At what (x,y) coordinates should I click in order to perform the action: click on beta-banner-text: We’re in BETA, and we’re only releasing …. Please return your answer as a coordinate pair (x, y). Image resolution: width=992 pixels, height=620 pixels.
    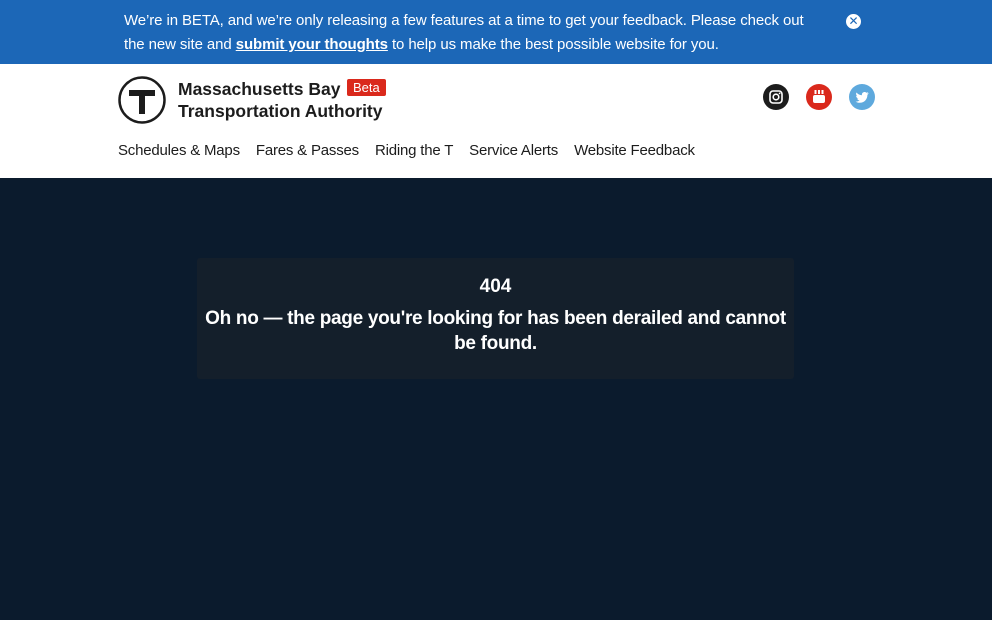
    Looking at the image, I should click on (464, 33).